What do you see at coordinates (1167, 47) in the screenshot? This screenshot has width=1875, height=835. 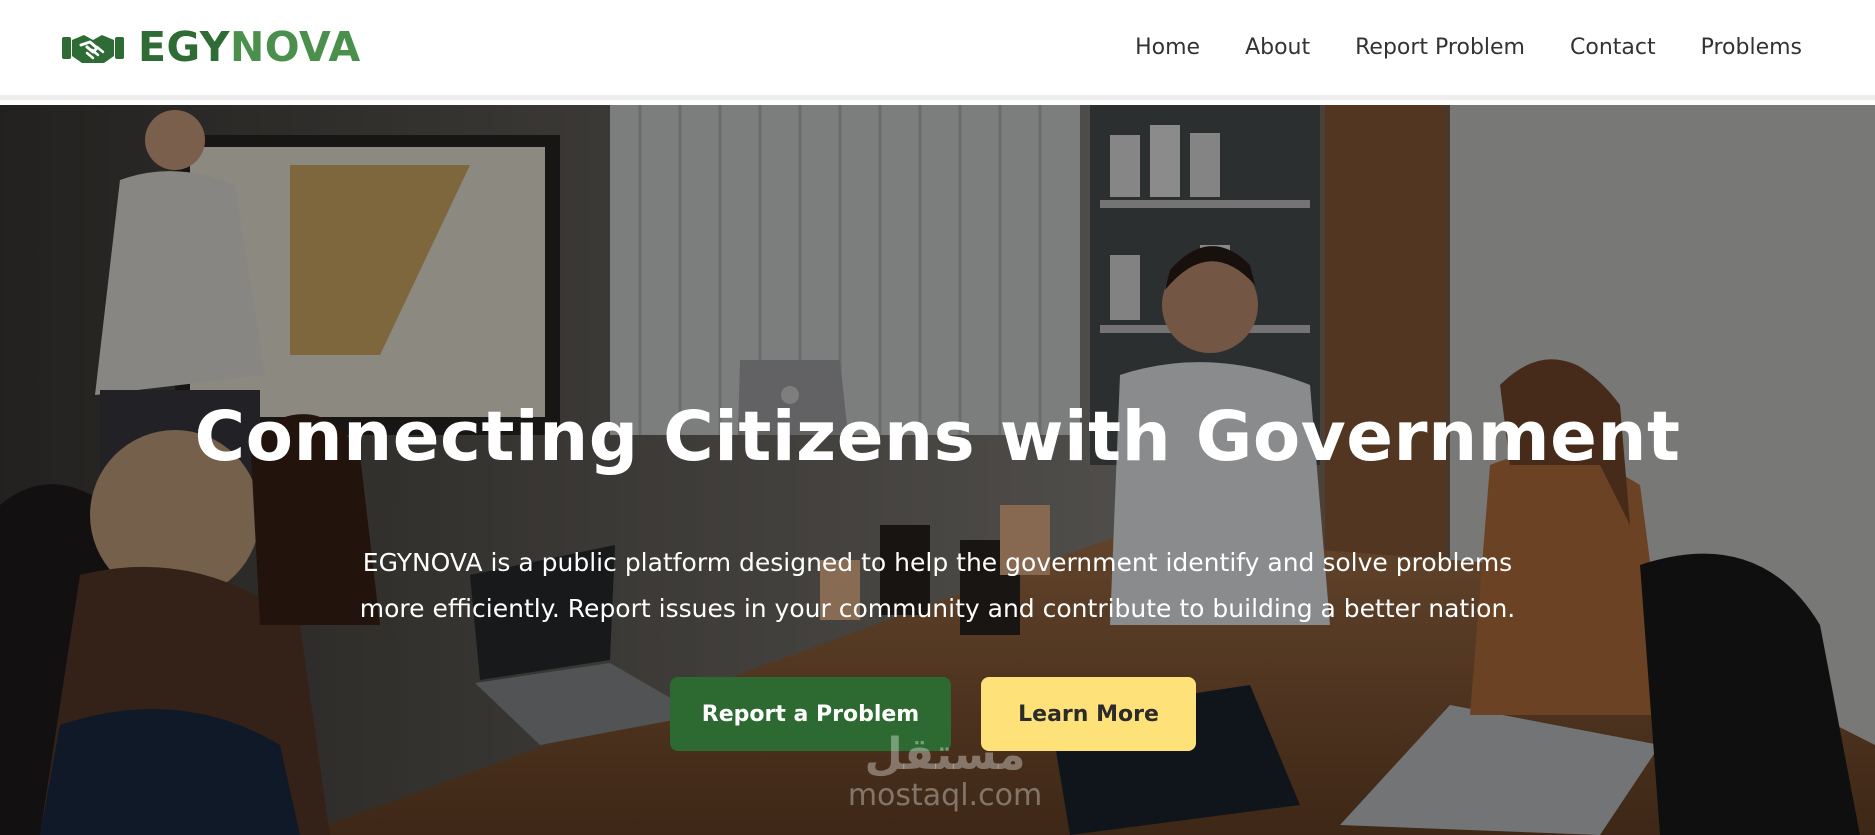 I see `nav-home: Home` at bounding box center [1167, 47].